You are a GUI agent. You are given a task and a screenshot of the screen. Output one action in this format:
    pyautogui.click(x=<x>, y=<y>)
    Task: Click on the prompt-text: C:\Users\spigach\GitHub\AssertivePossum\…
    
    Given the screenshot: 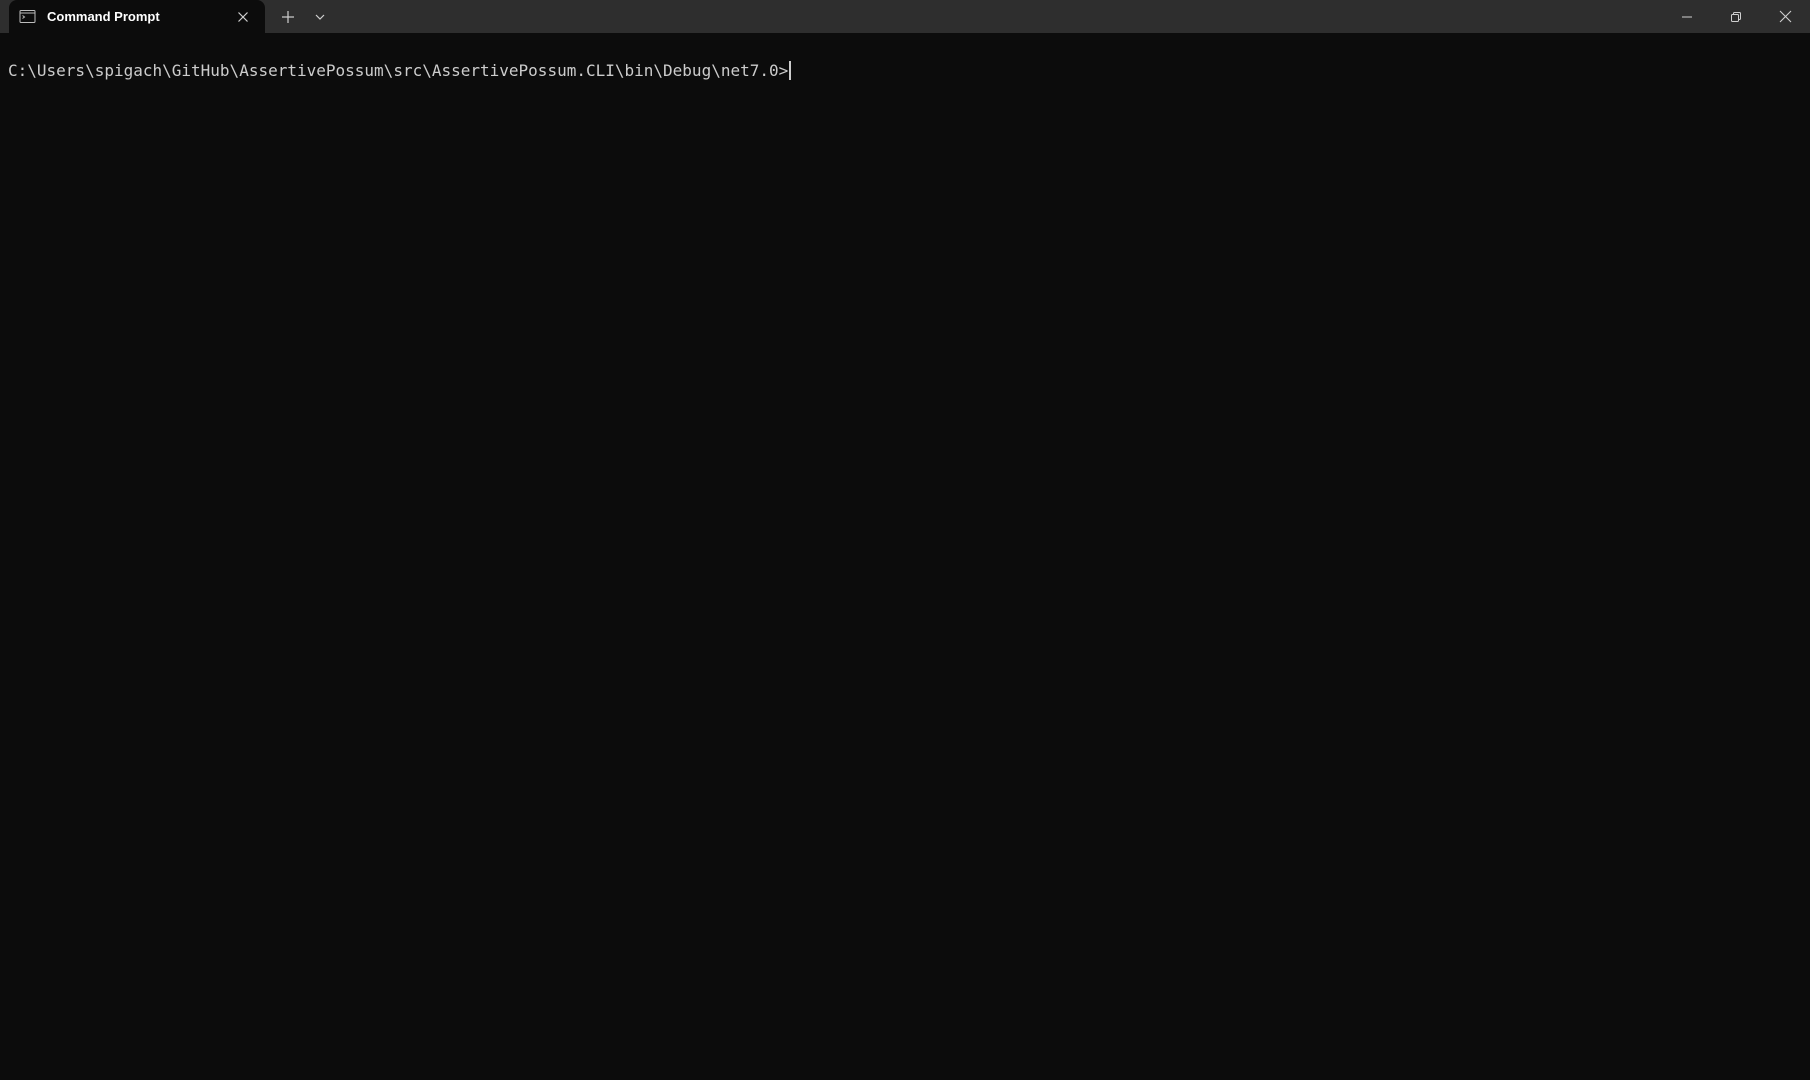 What is the action you would take?
    pyautogui.click(x=398, y=70)
    